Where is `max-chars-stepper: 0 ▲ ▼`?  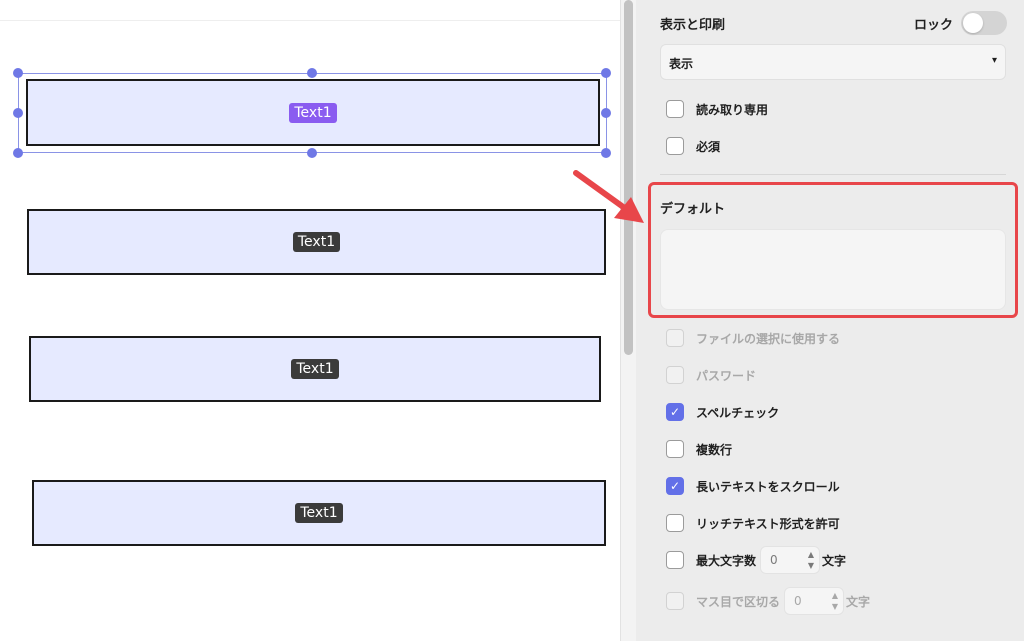
max-chars-stepper: 0 ▲ ▼ is located at coordinates (790, 560).